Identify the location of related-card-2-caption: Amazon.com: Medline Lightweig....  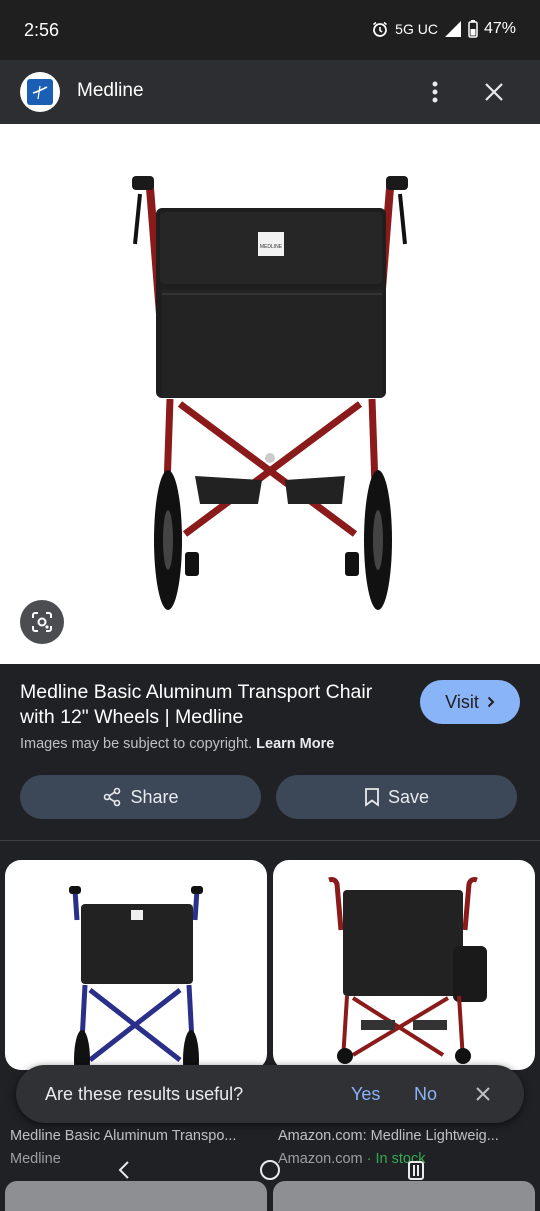
(388, 1136).